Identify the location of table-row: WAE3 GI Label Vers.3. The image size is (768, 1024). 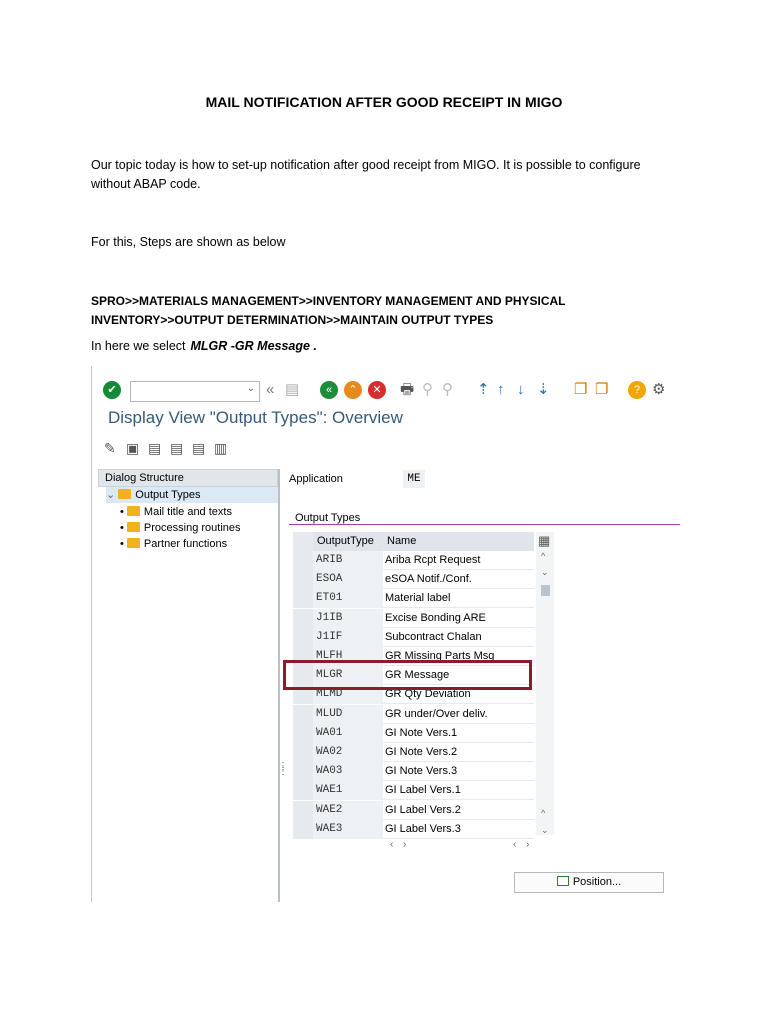
(413, 829).